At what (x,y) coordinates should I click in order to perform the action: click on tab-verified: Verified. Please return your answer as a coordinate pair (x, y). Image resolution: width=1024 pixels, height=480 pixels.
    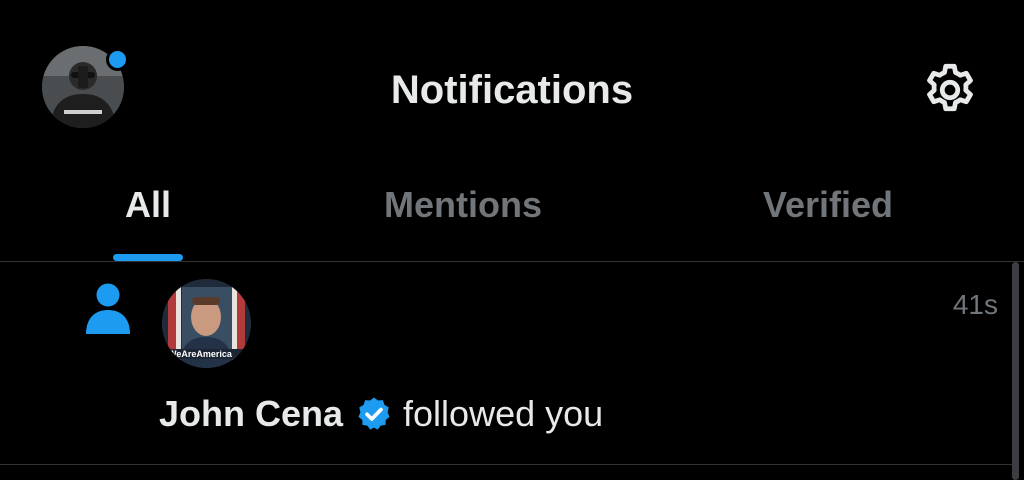
    Looking at the image, I should click on (828, 218).